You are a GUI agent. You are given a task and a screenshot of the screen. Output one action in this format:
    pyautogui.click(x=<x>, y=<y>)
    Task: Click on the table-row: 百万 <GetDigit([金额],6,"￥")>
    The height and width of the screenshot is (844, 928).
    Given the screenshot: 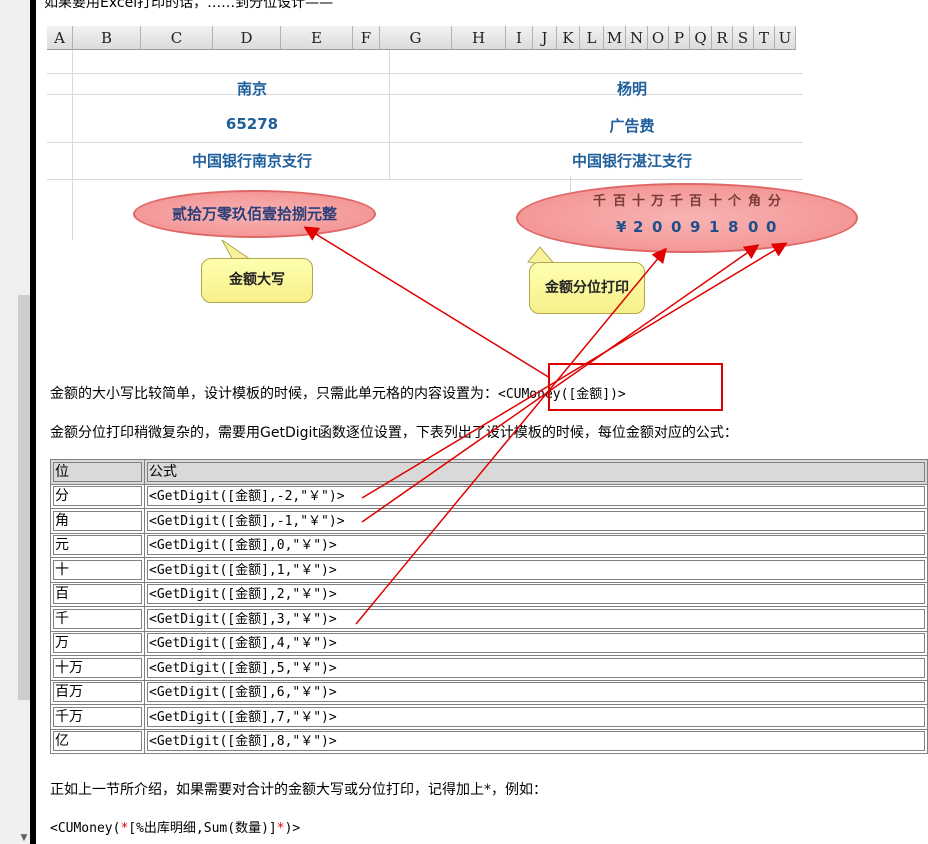 What is the action you would take?
    pyautogui.click(x=489, y=692)
    